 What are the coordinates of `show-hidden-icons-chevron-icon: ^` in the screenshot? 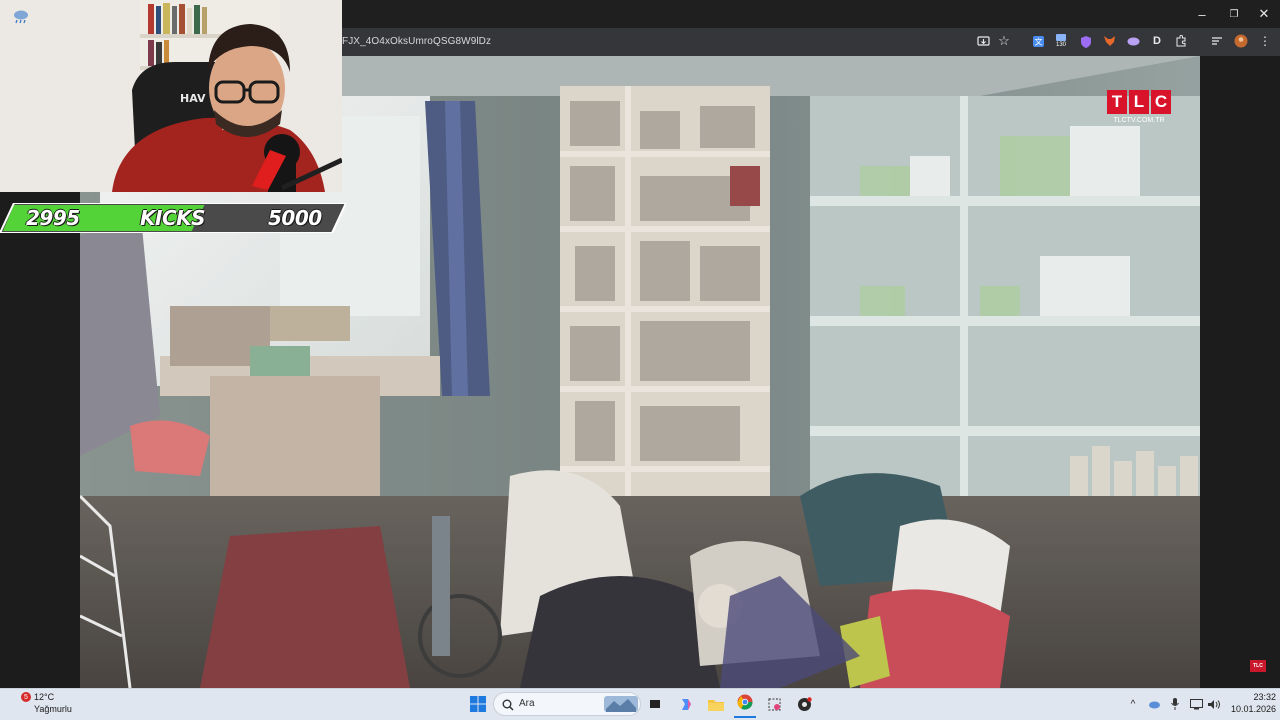 It's located at (1133, 704).